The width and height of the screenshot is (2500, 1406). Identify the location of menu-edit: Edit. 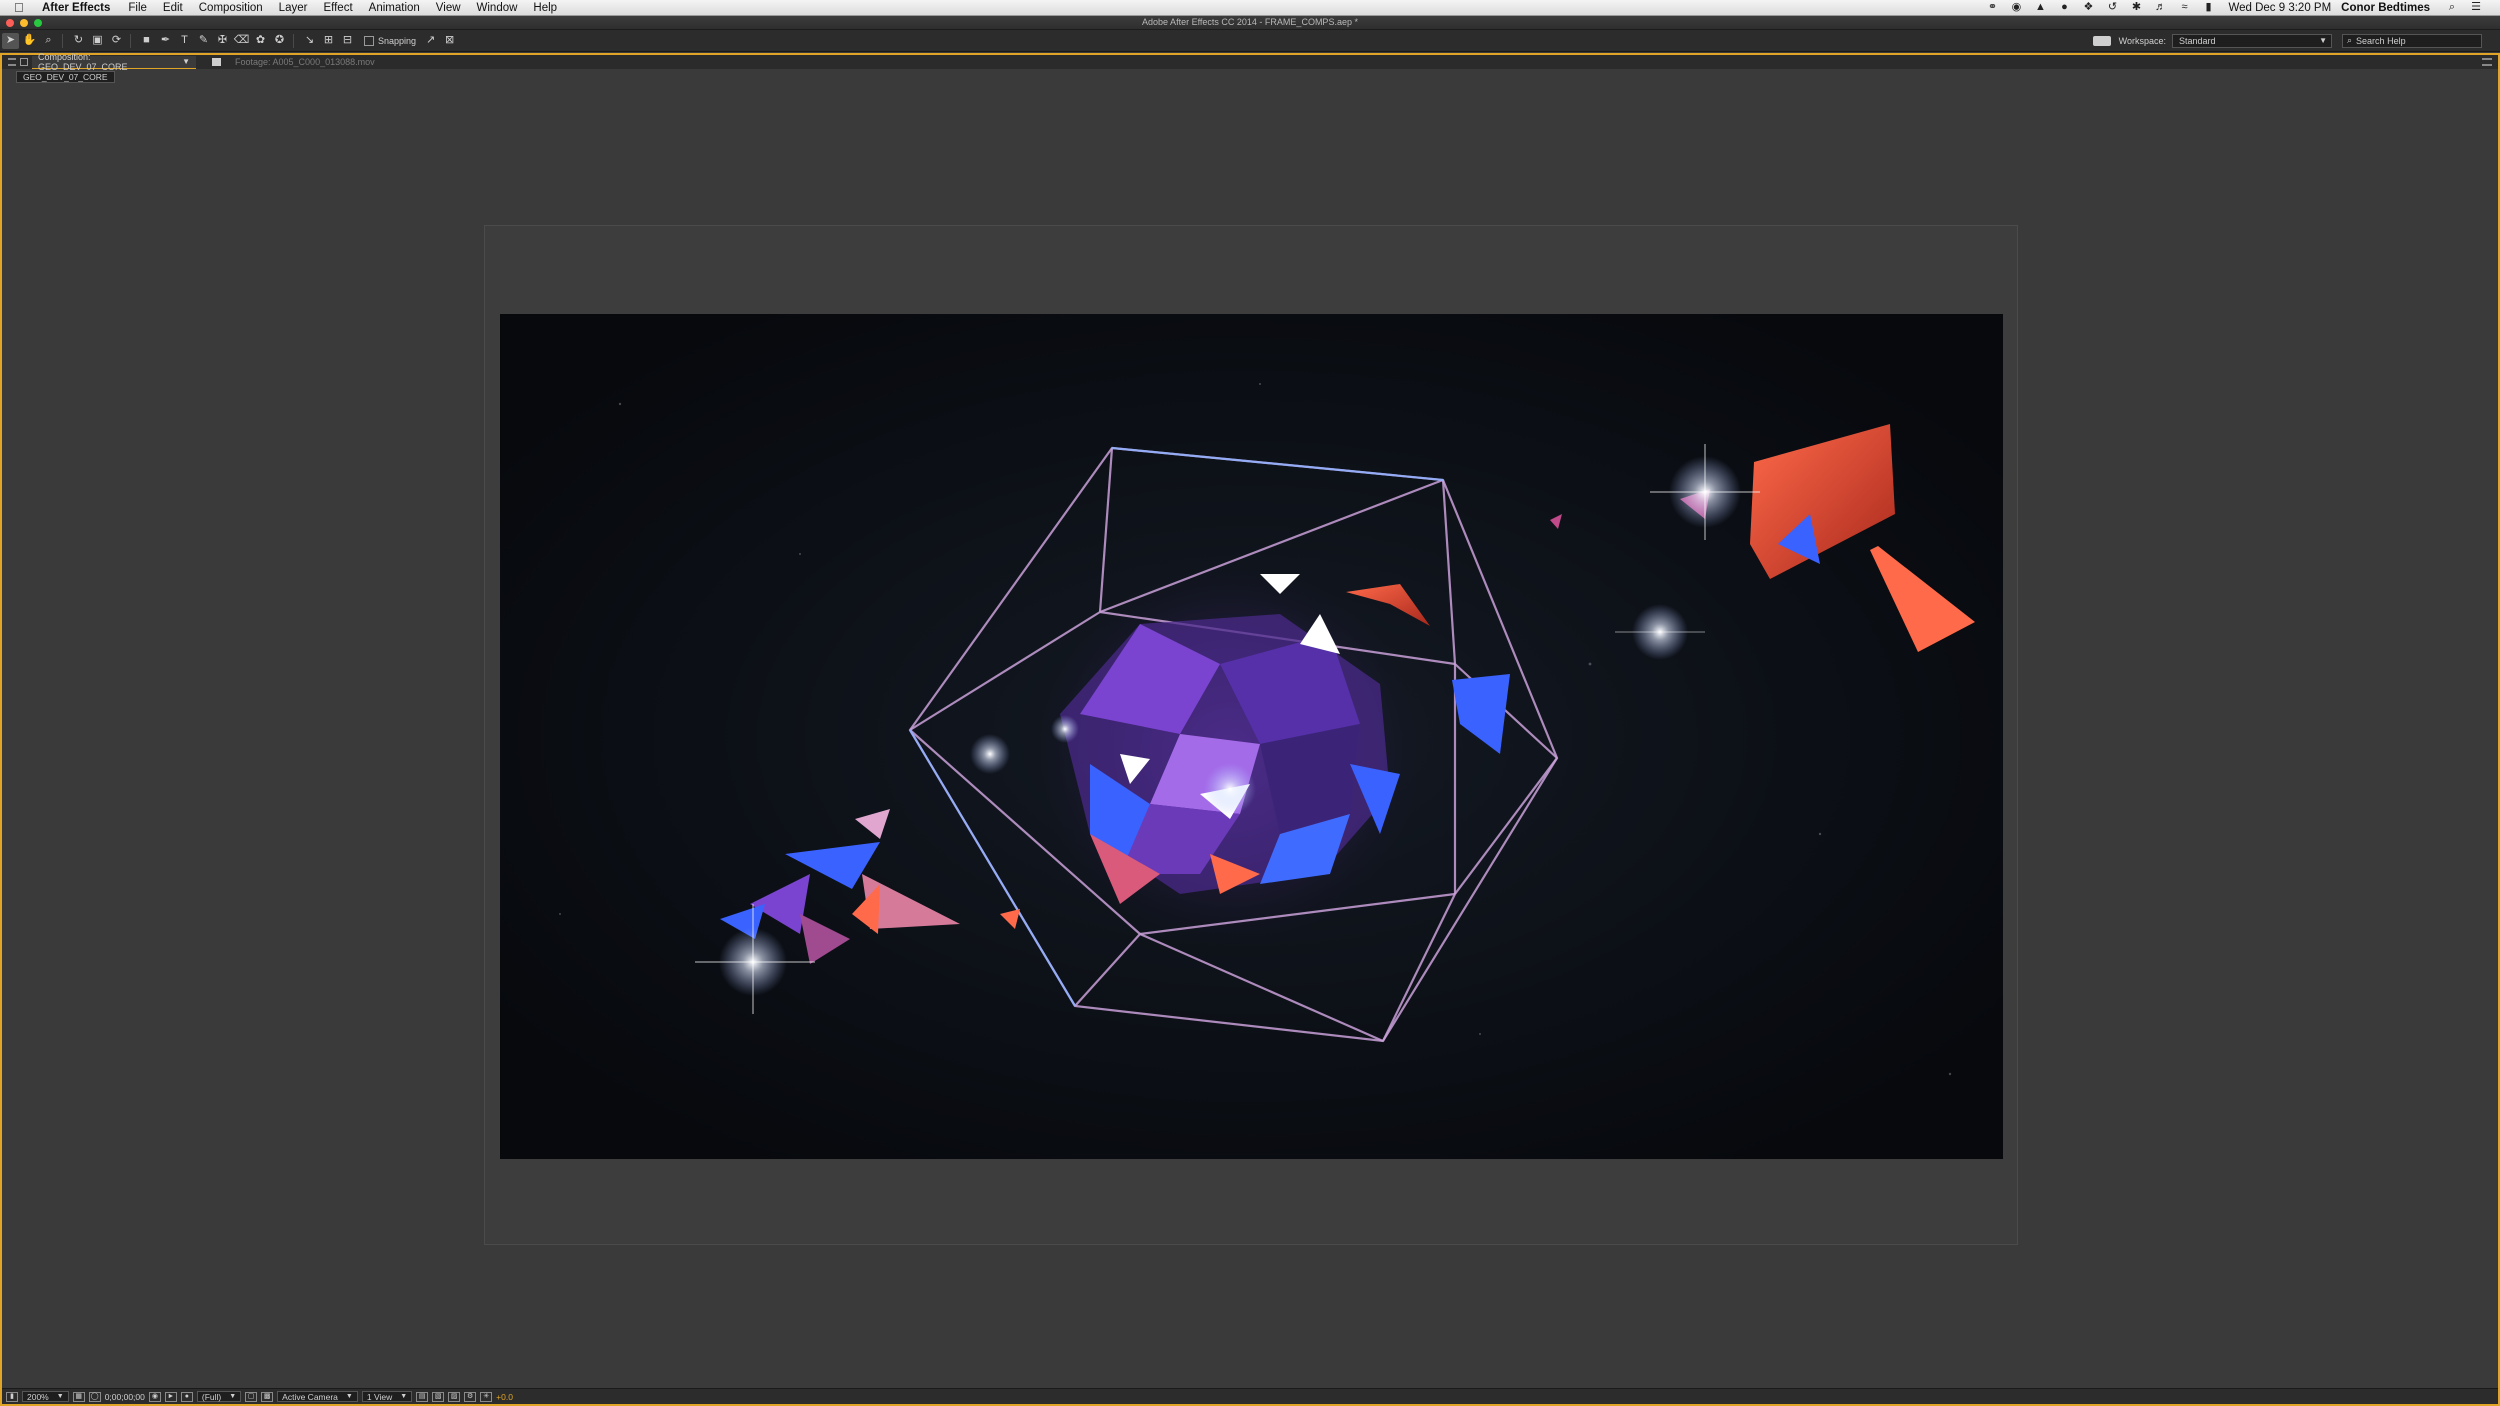
(173, 8).